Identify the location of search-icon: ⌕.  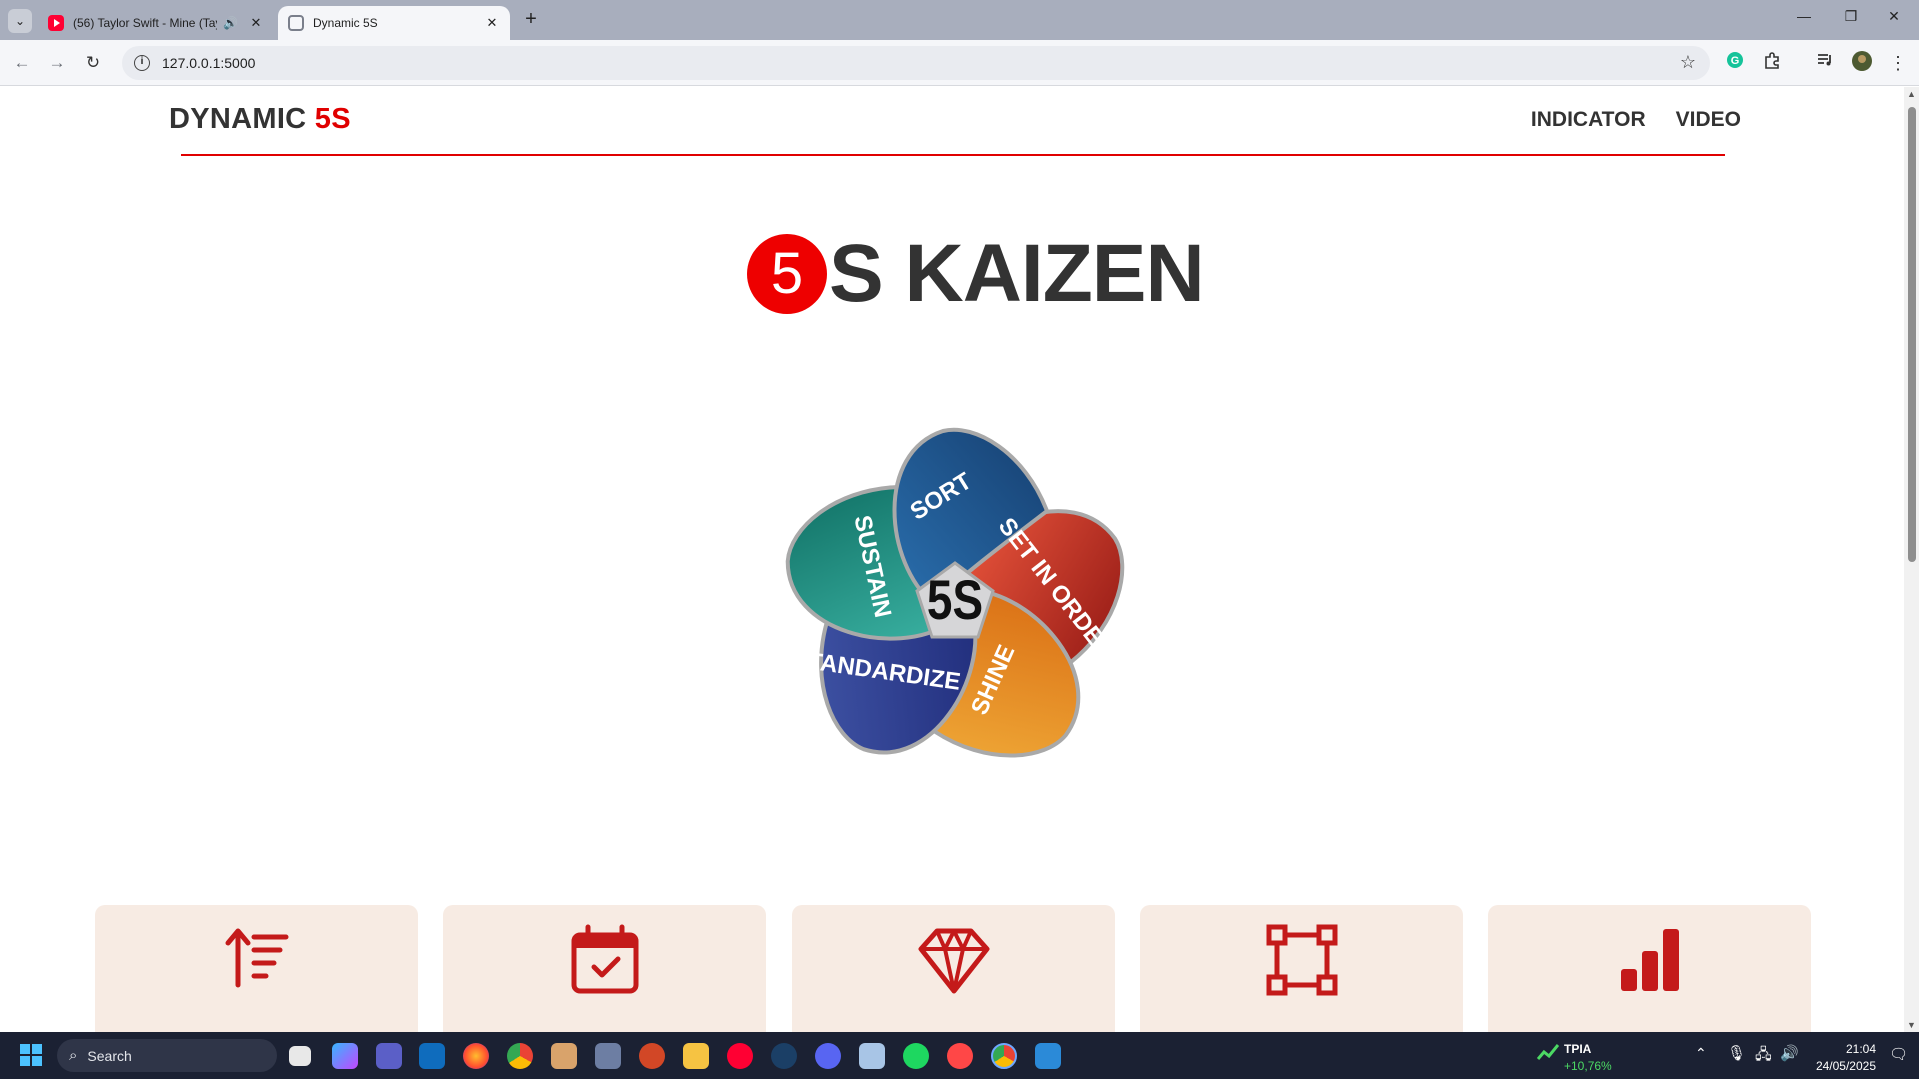
(73, 1055).